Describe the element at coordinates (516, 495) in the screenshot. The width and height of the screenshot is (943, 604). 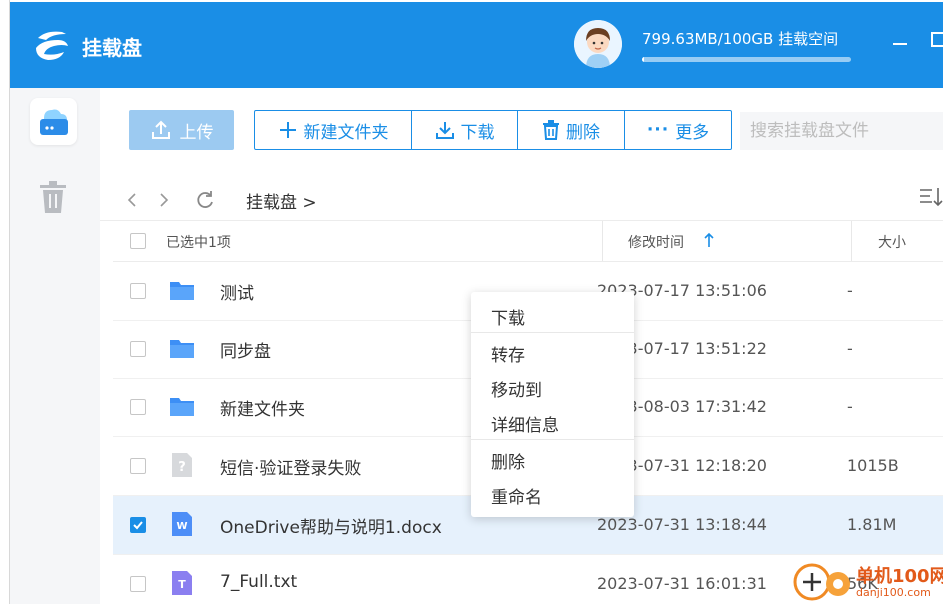
I see `menu-item-rename: 重命名` at that location.